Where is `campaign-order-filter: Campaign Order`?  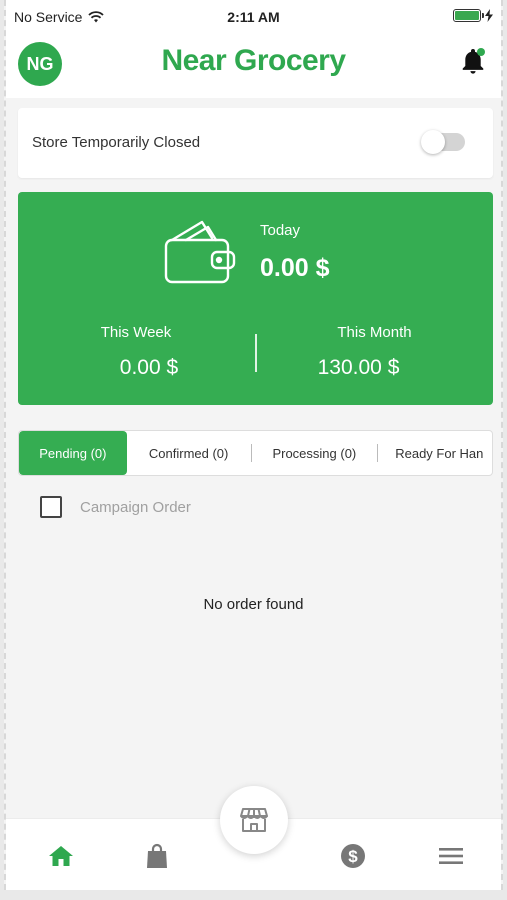
campaign-order-filter: Campaign Order is located at coordinates (115, 507).